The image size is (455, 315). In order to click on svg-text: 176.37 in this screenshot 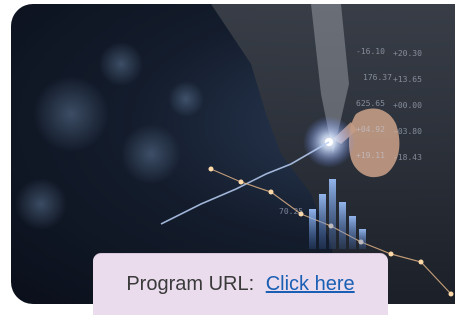, I will do `click(377, 77)`.